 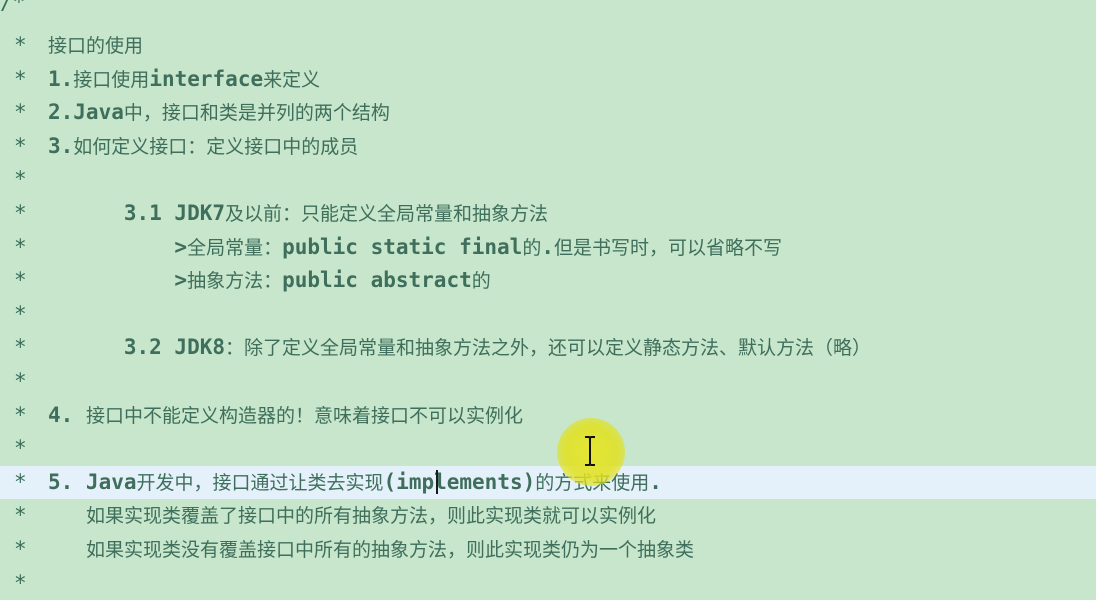 I want to click on text-caret, so click(x=437, y=482).